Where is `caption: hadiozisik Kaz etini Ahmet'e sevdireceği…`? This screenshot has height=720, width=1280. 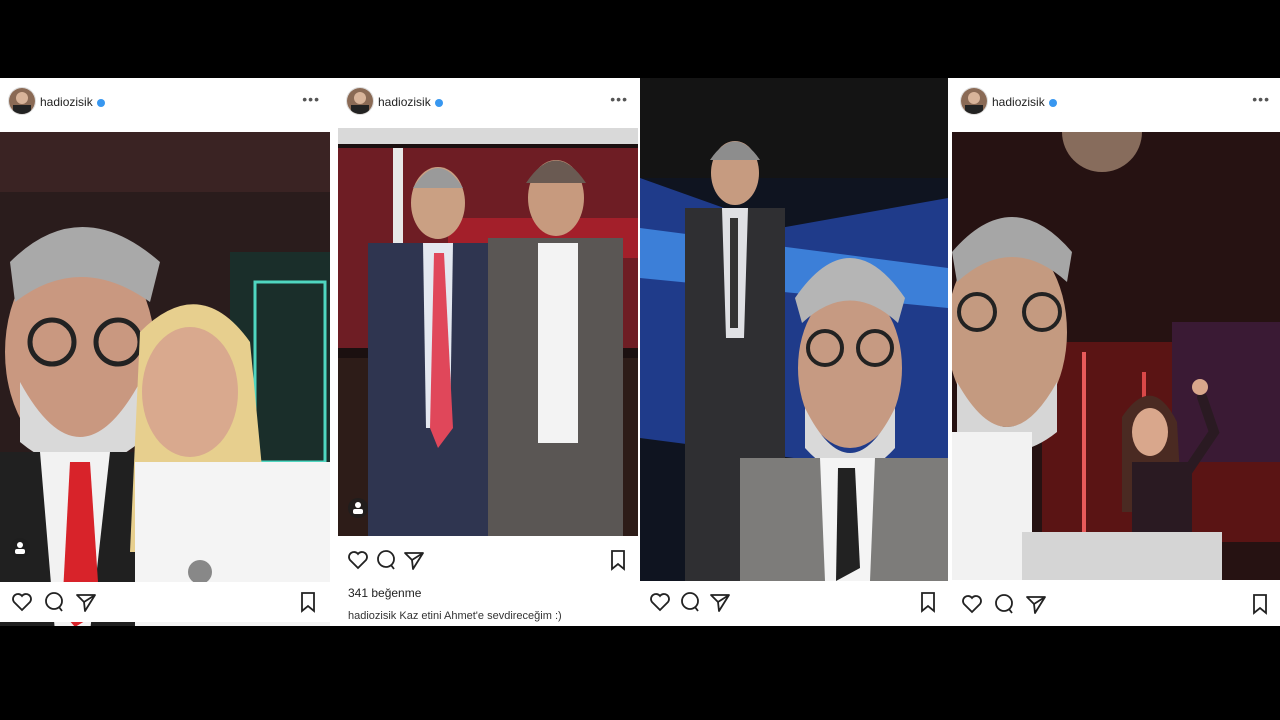 caption: hadiozisik Kaz etini Ahmet'e sevdireceği… is located at coordinates (455, 616).